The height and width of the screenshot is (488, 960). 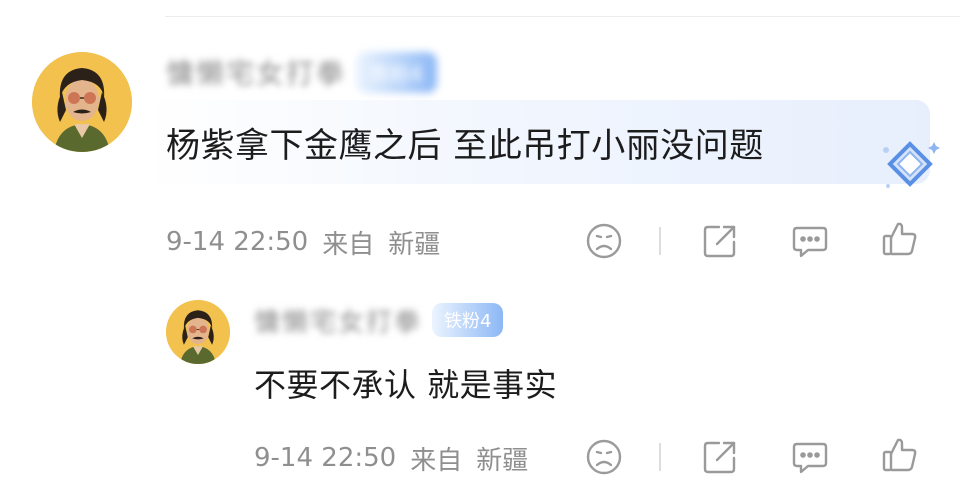 I want to click on reply-meta: 9-14 22:50 来自 新疆, so click(x=398, y=458).